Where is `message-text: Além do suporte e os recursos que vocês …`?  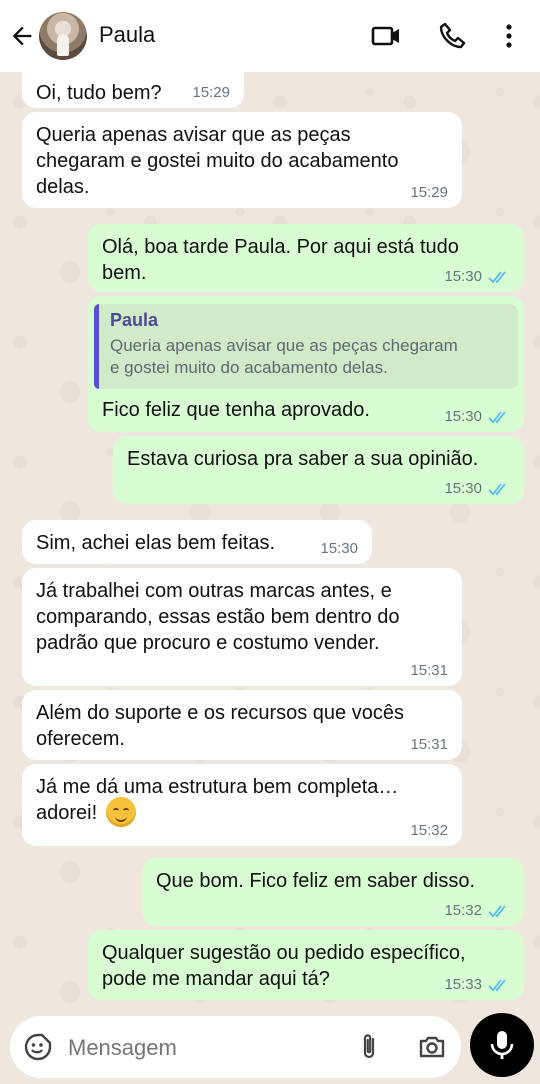
message-text: Além do suporte e os recursos que vocês … is located at coordinates (220, 726).